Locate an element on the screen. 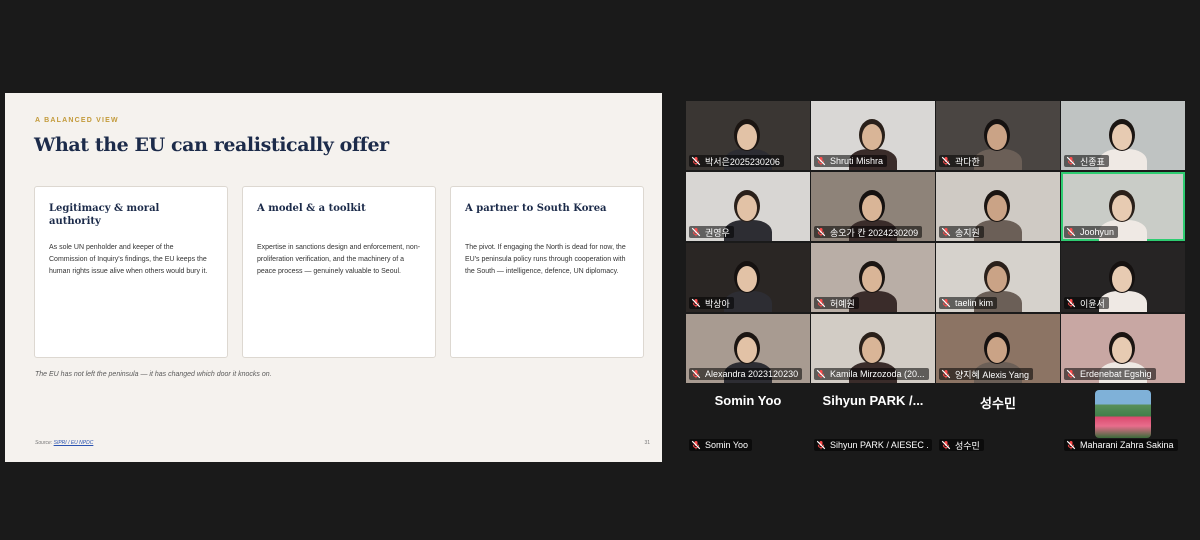 Image resolution: width=1200 pixels, height=540 pixels. participant-display-name: 성수민 is located at coordinates (998, 403).